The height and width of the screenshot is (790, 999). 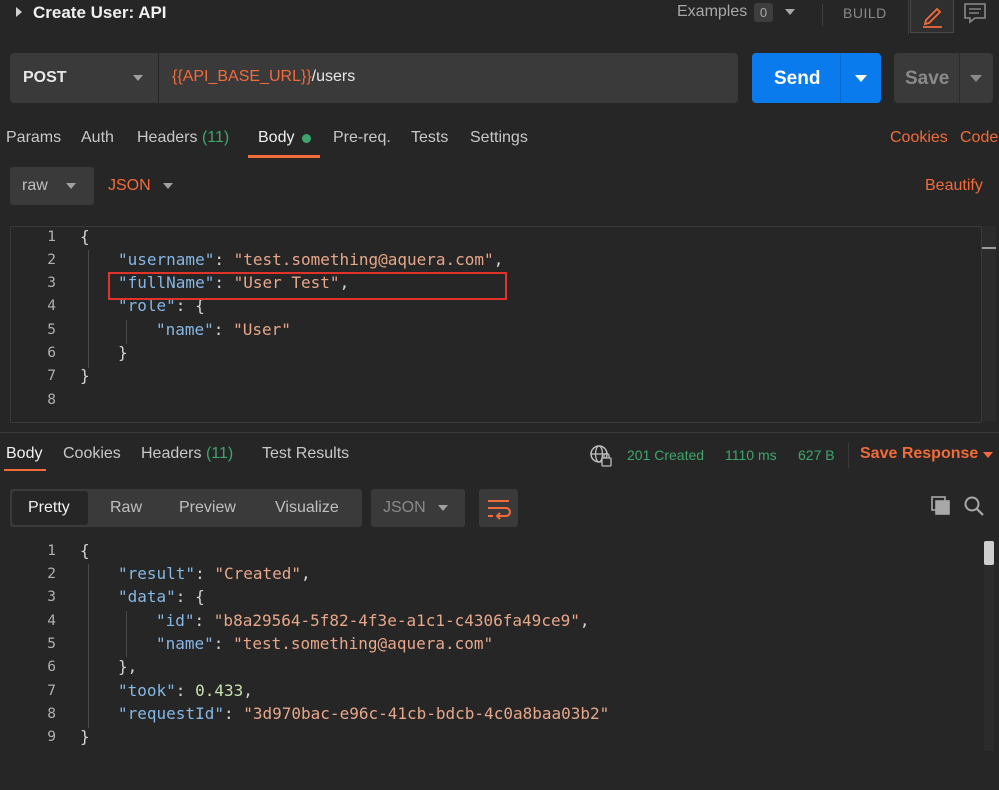 I want to click on tab-settings: Settings, so click(x=499, y=138).